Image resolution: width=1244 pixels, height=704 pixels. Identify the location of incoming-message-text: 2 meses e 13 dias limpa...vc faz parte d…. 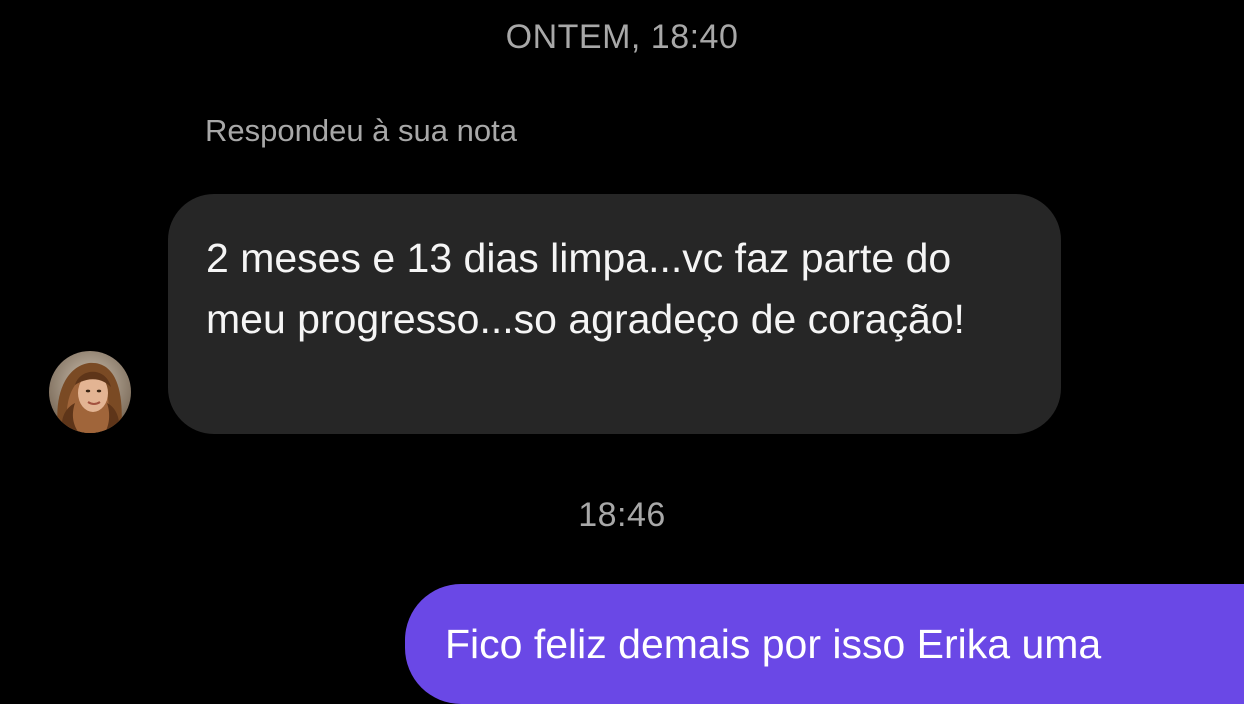
(585, 288).